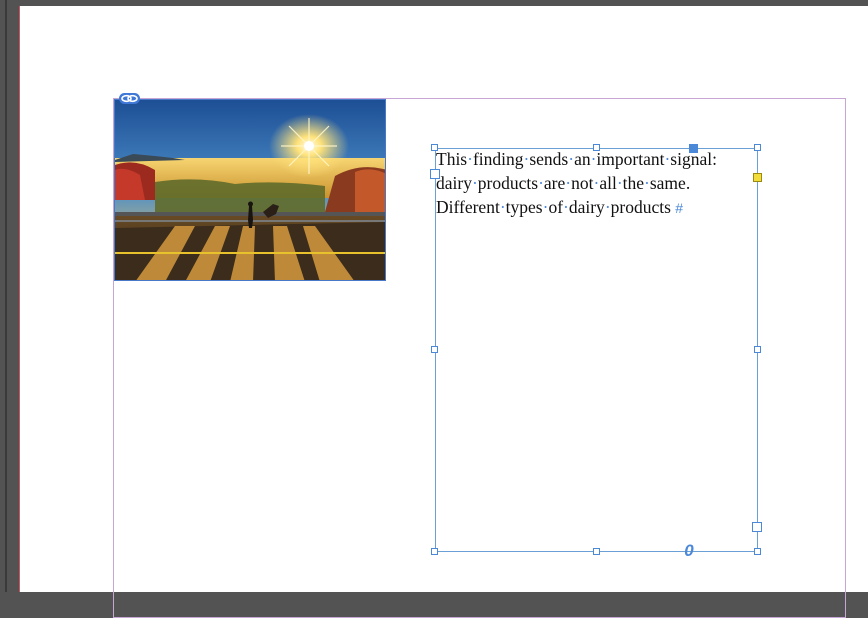  What do you see at coordinates (757, 177) in the screenshot?
I see `live-corner-handle` at bounding box center [757, 177].